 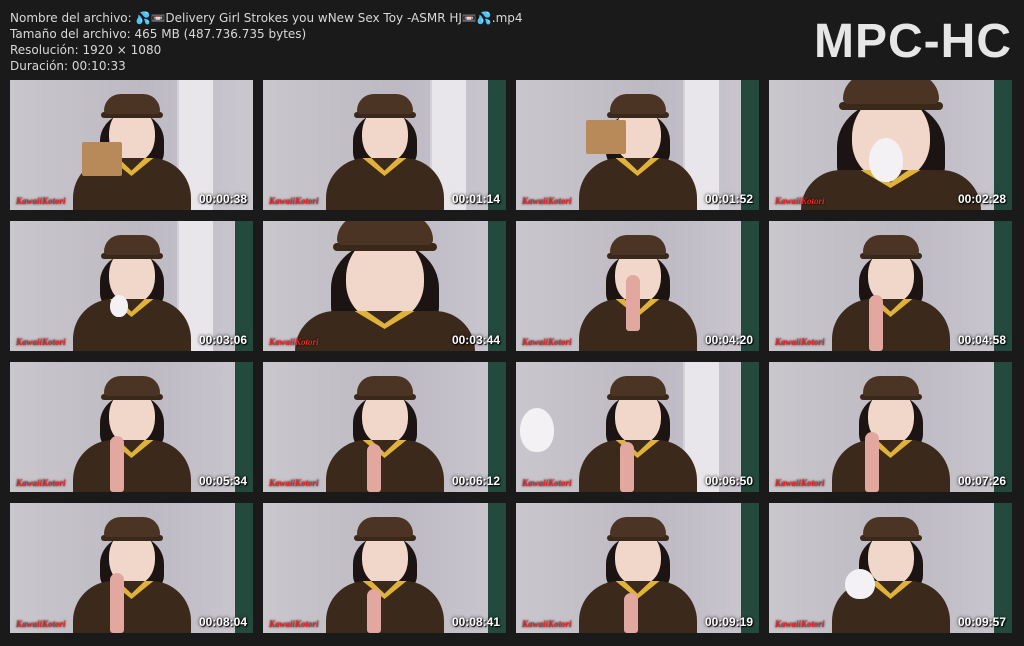 I want to click on timestamp: 00:05:34, so click(x=222, y=481).